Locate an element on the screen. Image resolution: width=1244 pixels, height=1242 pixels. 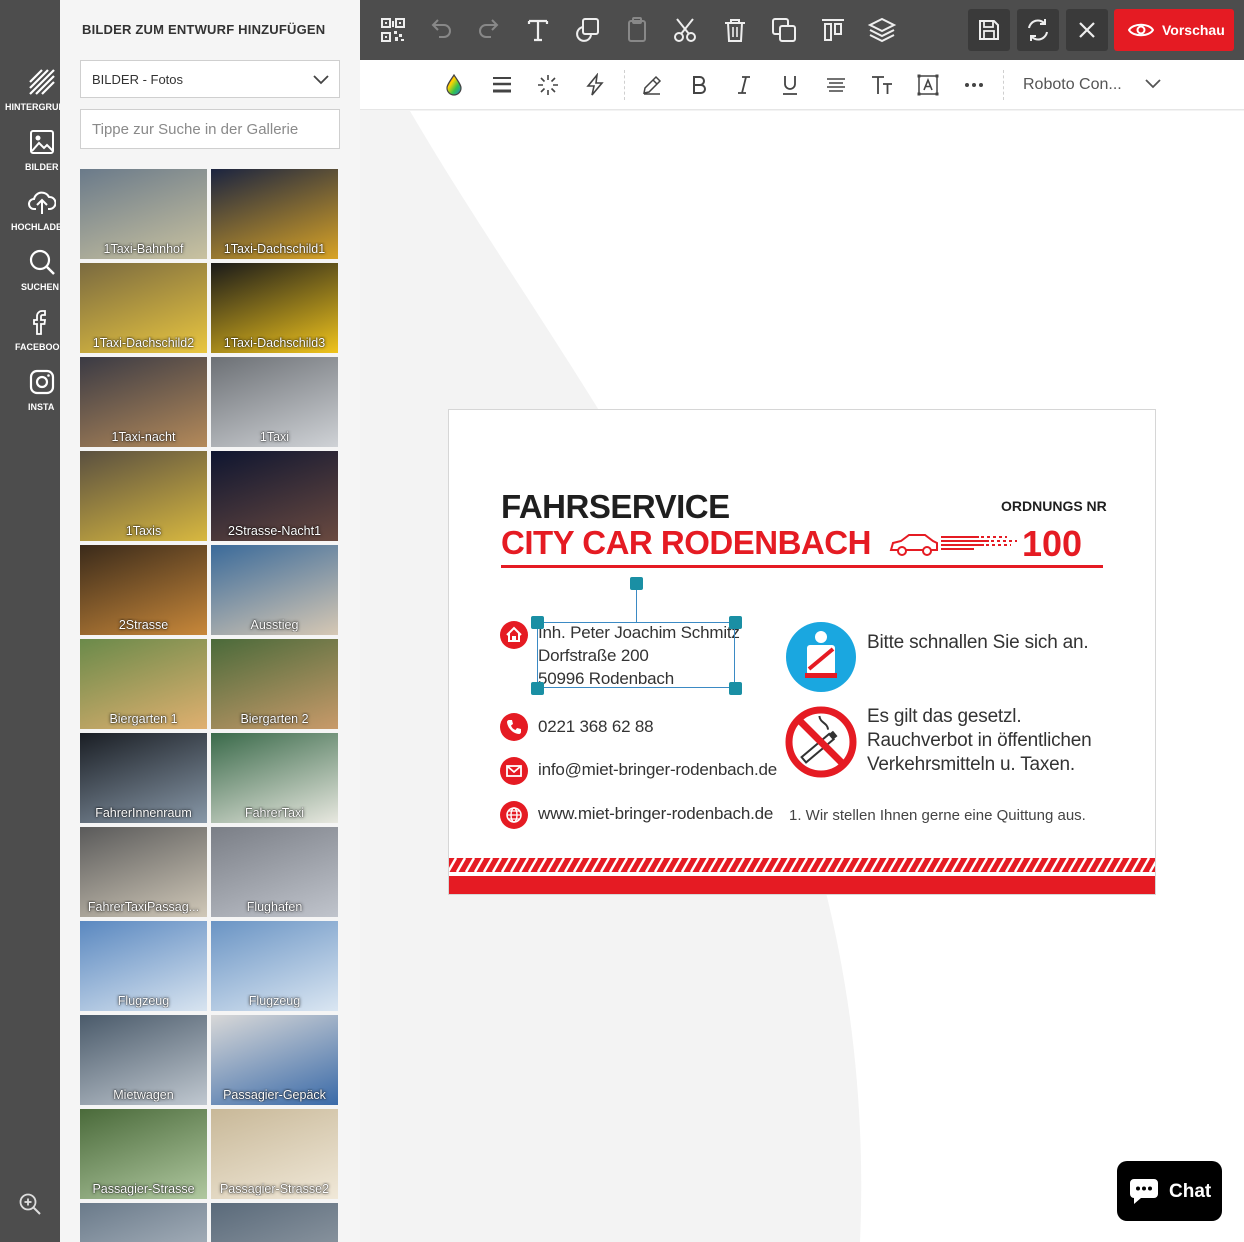
smoking-note-line: Verkehrsmitteln u. Taxen. is located at coordinates (971, 764).